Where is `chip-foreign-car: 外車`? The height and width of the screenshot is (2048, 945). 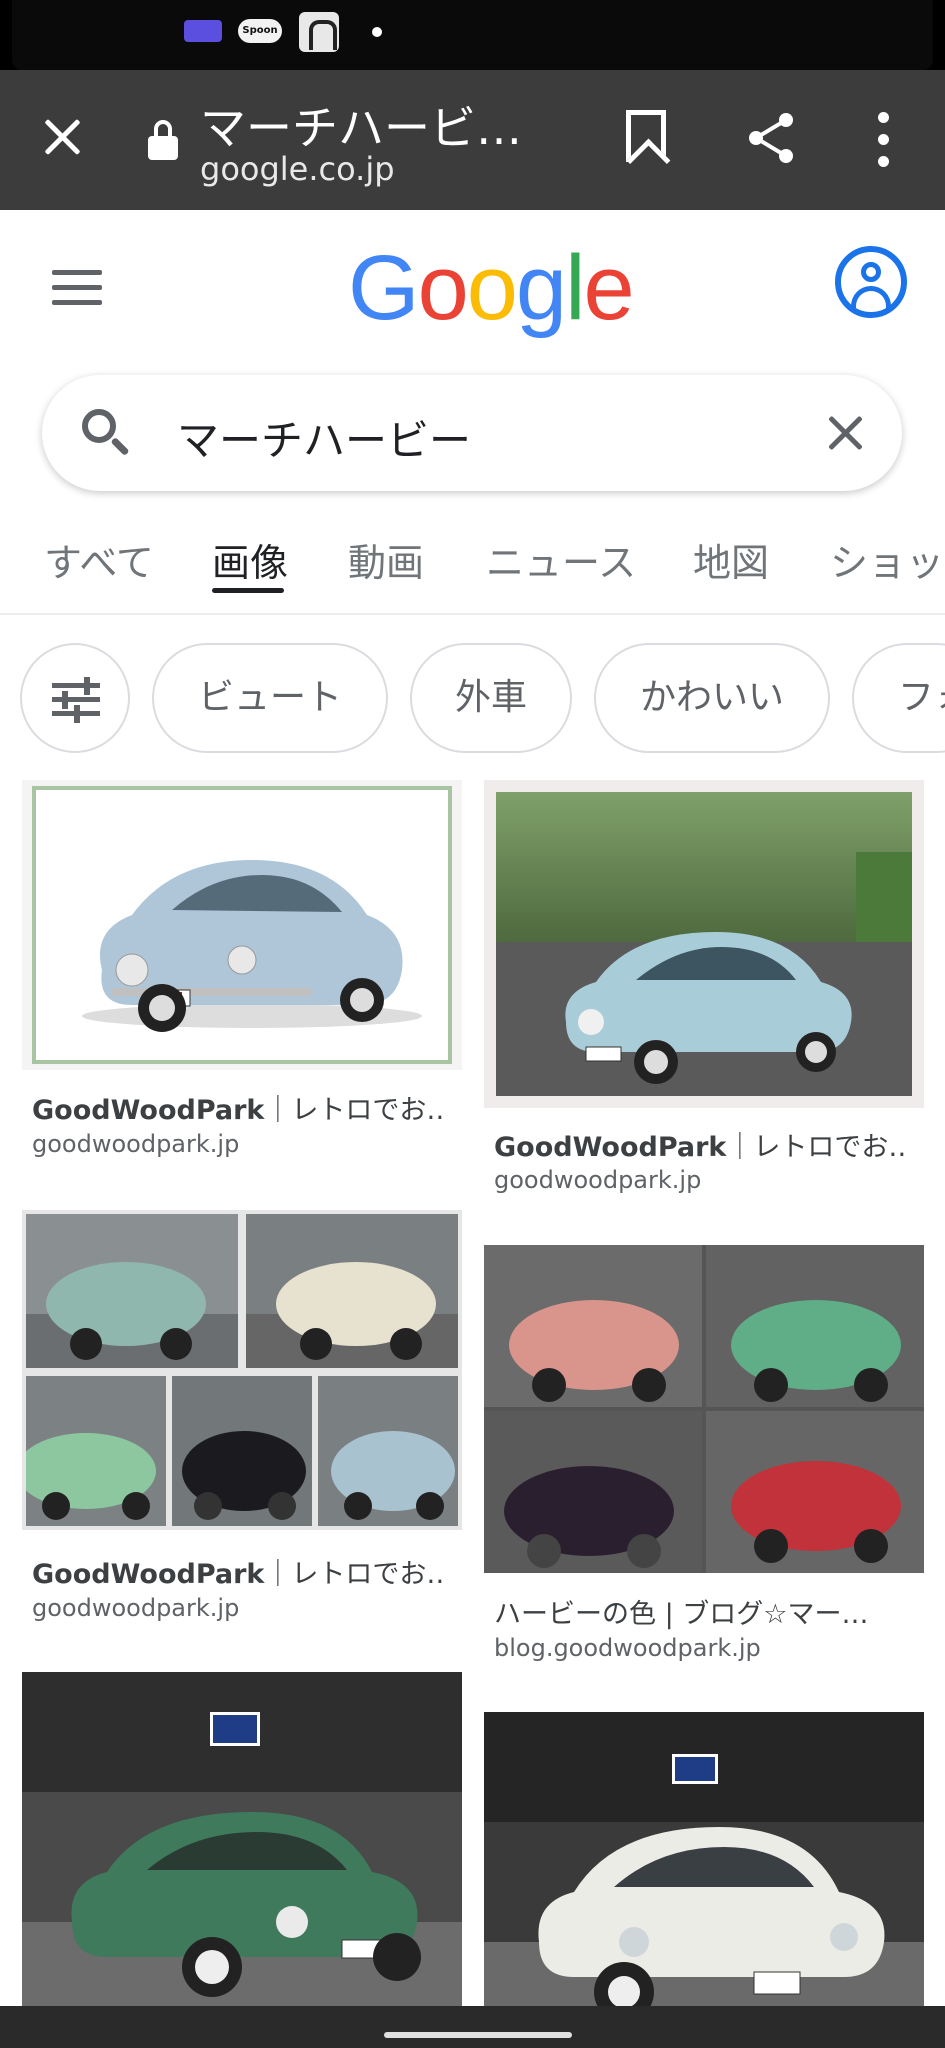
chip-foreign-car: 外車 is located at coordinates (491, 698).